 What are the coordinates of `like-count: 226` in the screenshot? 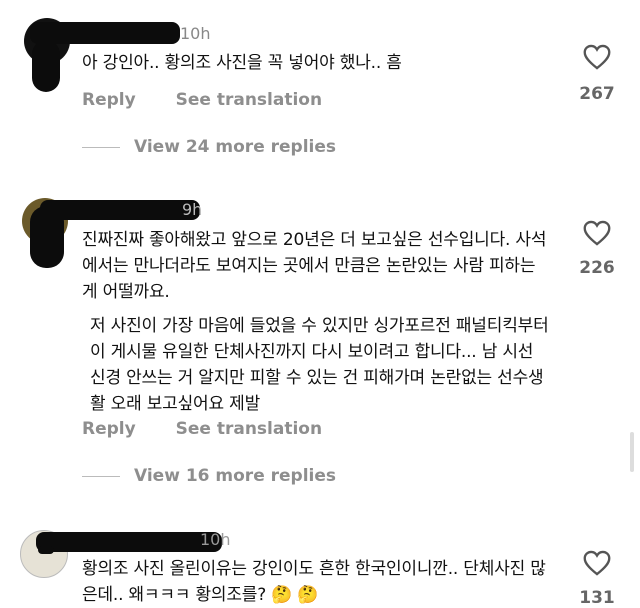 It's located at (597, 268).